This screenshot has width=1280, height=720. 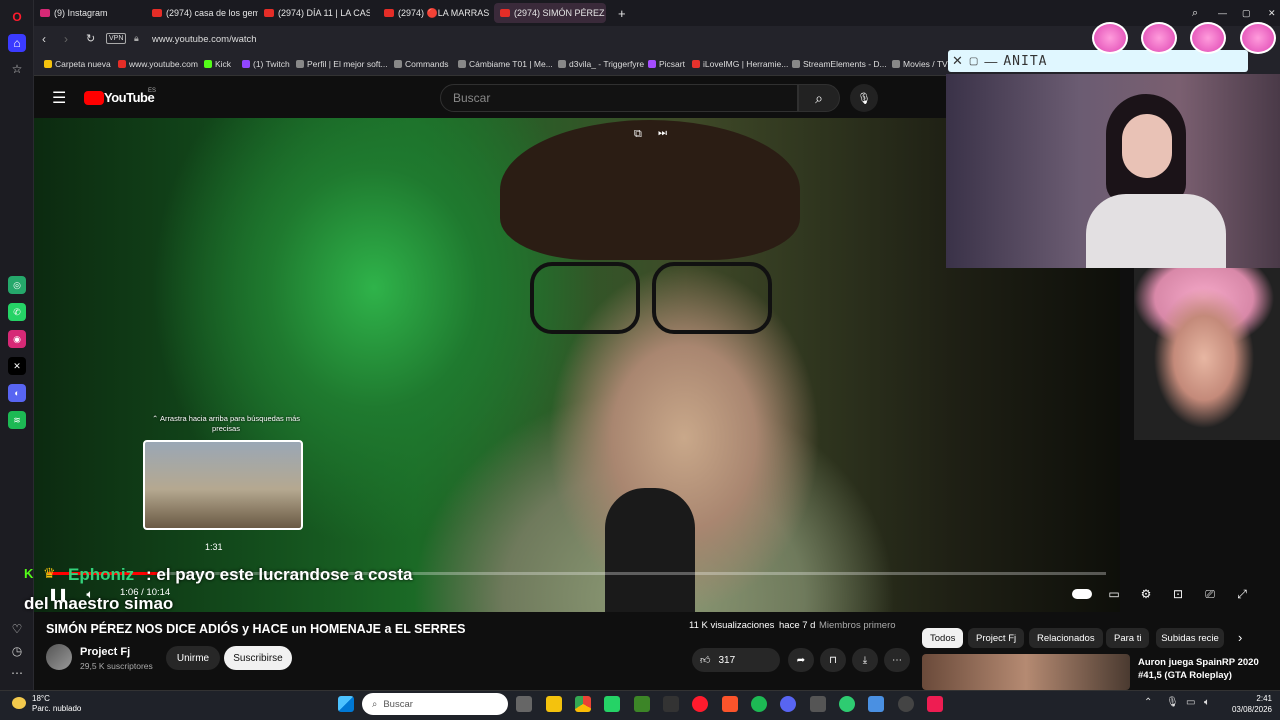 I want to click on windows-start-icon, so click(x=346, y=704).